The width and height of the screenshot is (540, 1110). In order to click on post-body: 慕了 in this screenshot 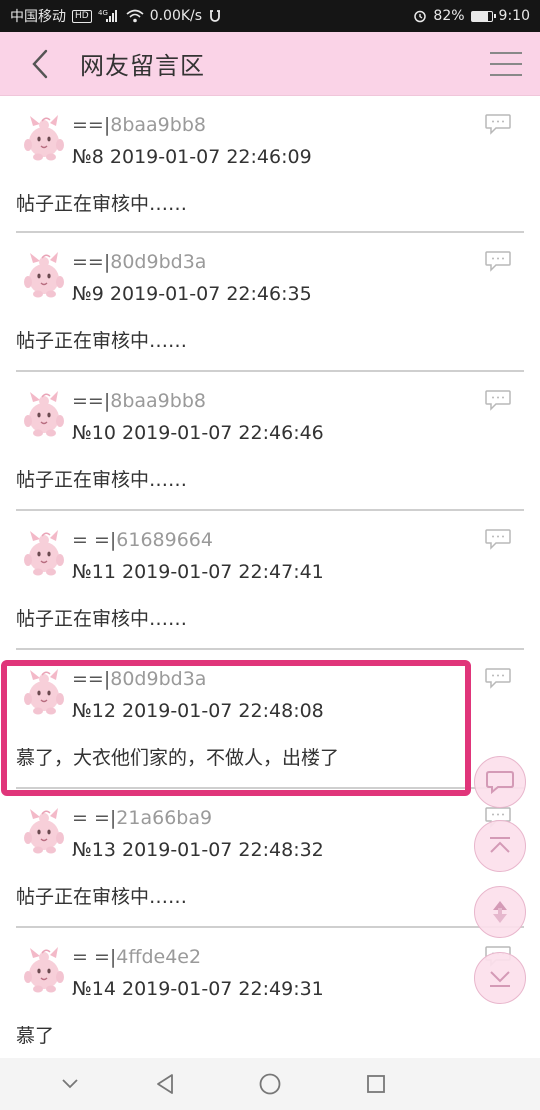, I will do `click(35, 1036)`.